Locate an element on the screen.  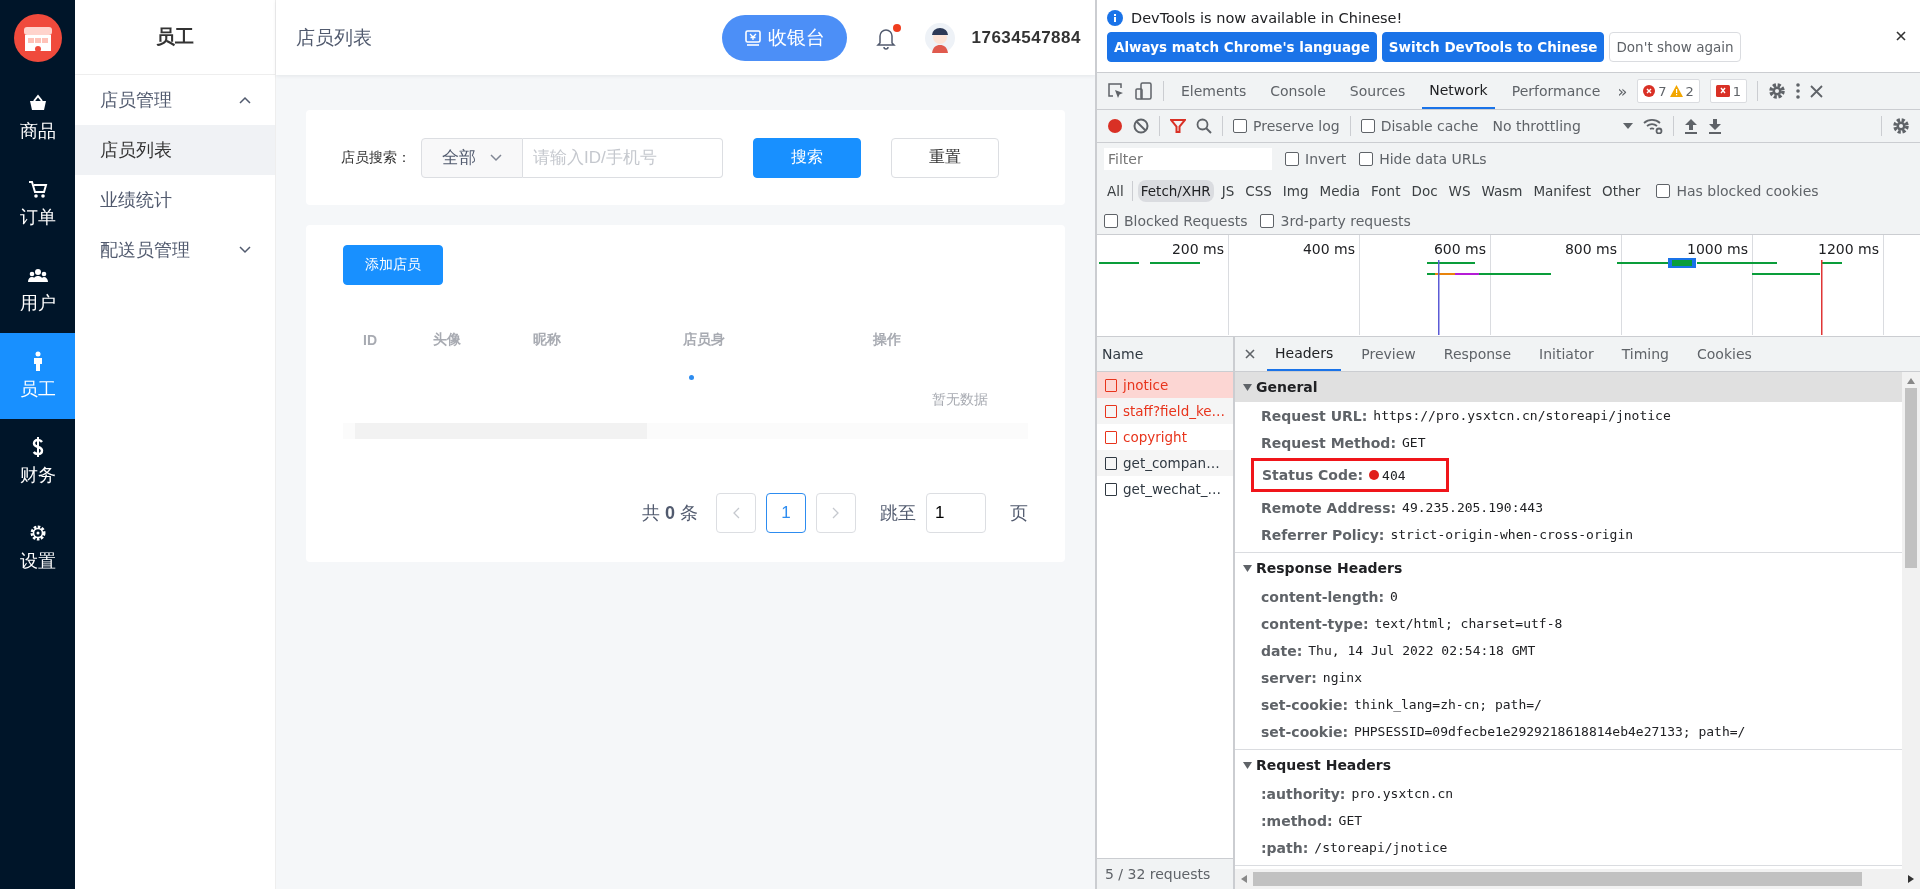
scroll-left-icon is located at coordinates (1244, 879).